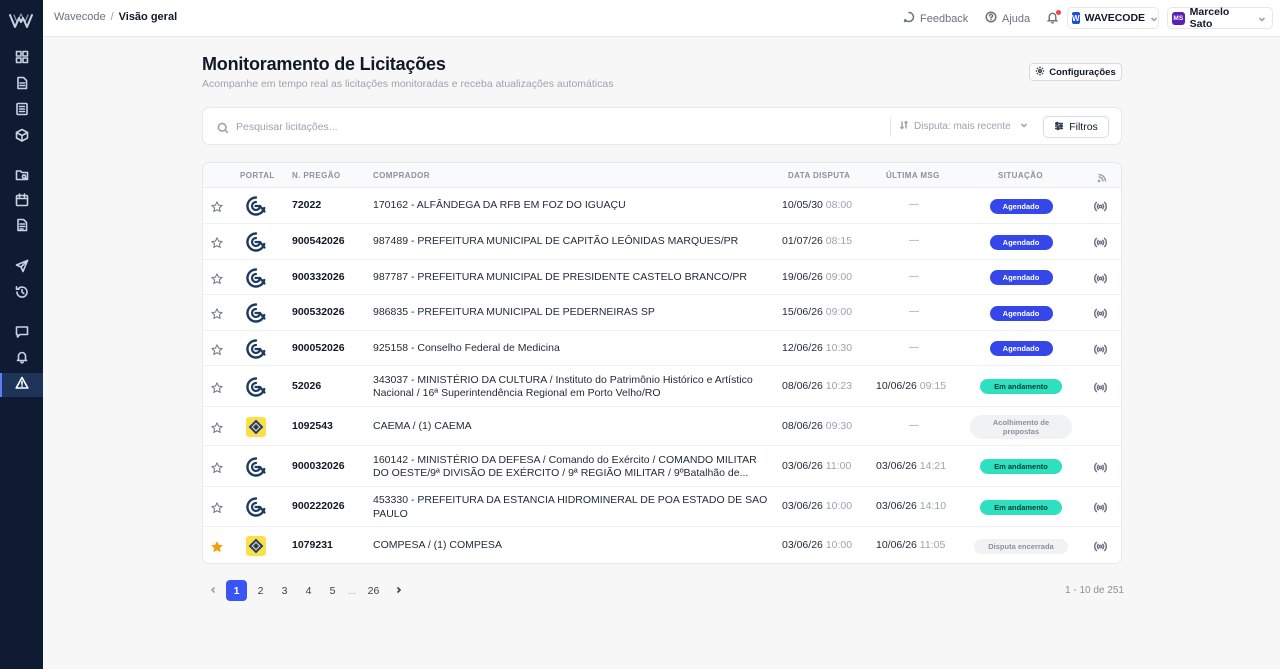 This screenshot has height=669, width=1280. I want to click on breadcrumb-root: Wavecode, so click(80, 17).